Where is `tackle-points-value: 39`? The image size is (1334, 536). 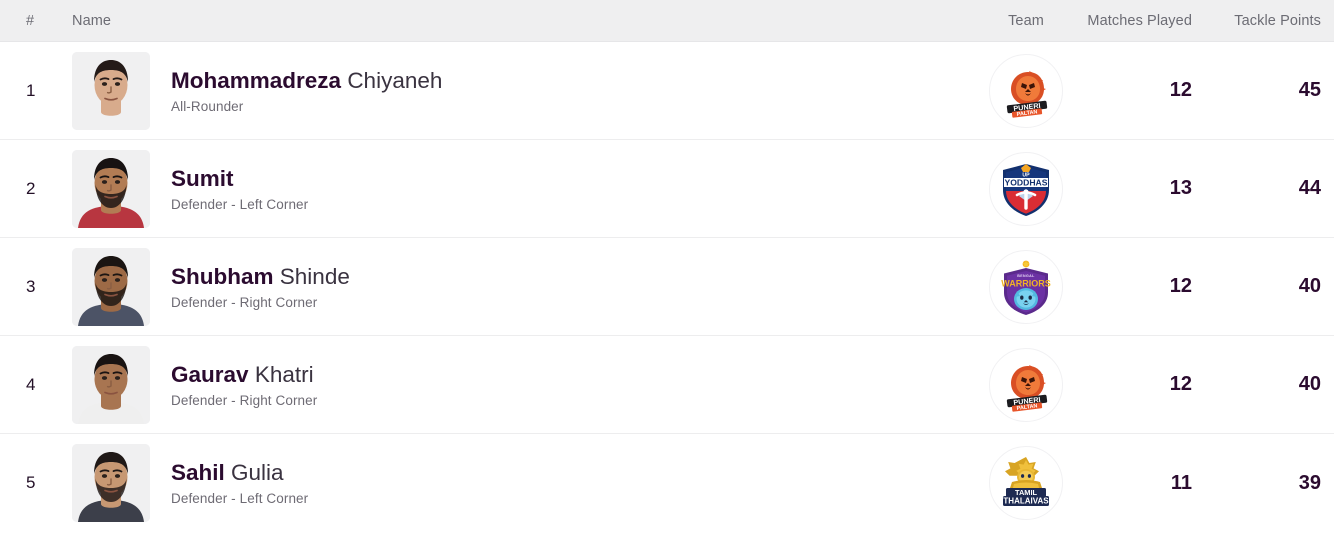 tackle-points-value: 39 is located at coordinates (1309, 482).